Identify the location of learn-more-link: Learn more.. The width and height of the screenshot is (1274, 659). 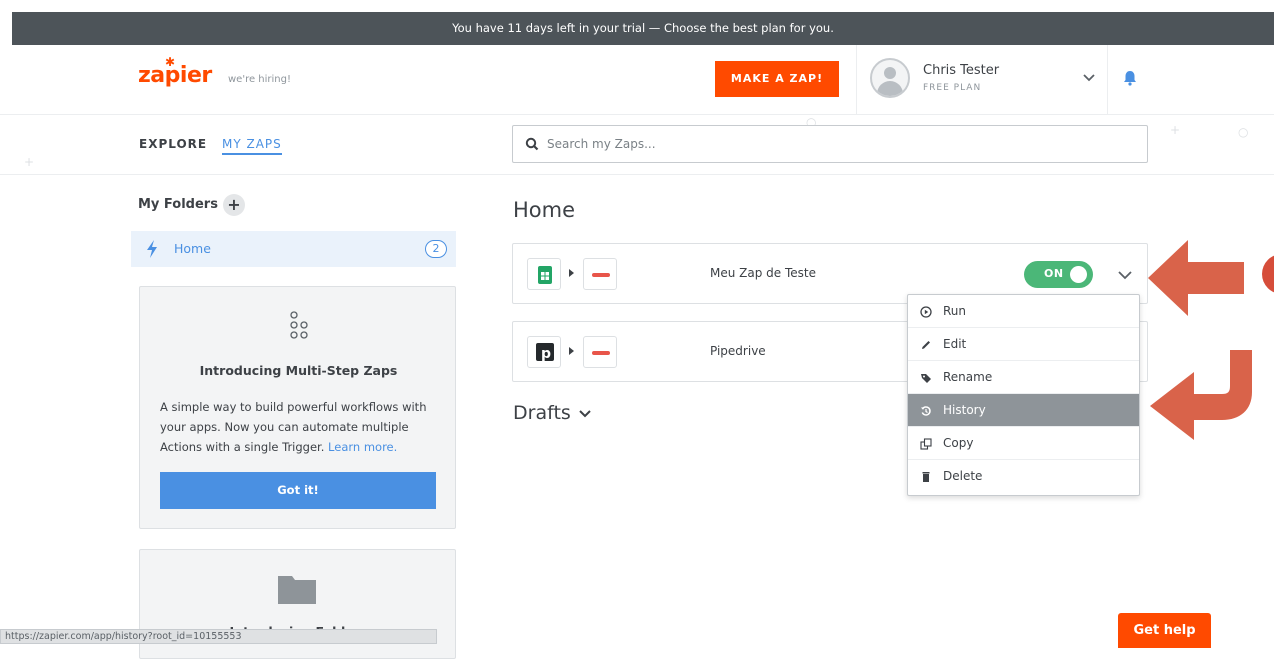
(362, 447).